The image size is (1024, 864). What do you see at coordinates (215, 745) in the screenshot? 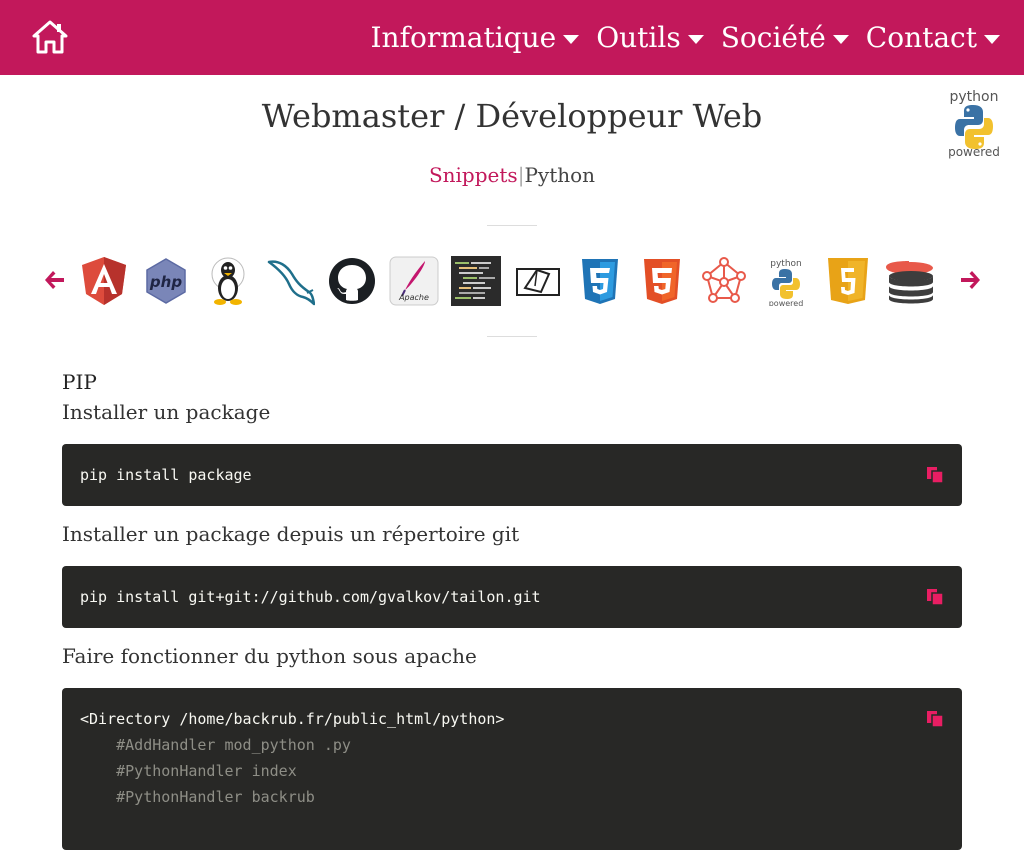
I see `code-comment: #AddHandler mod_python .py` at bounding box center [215, 745].